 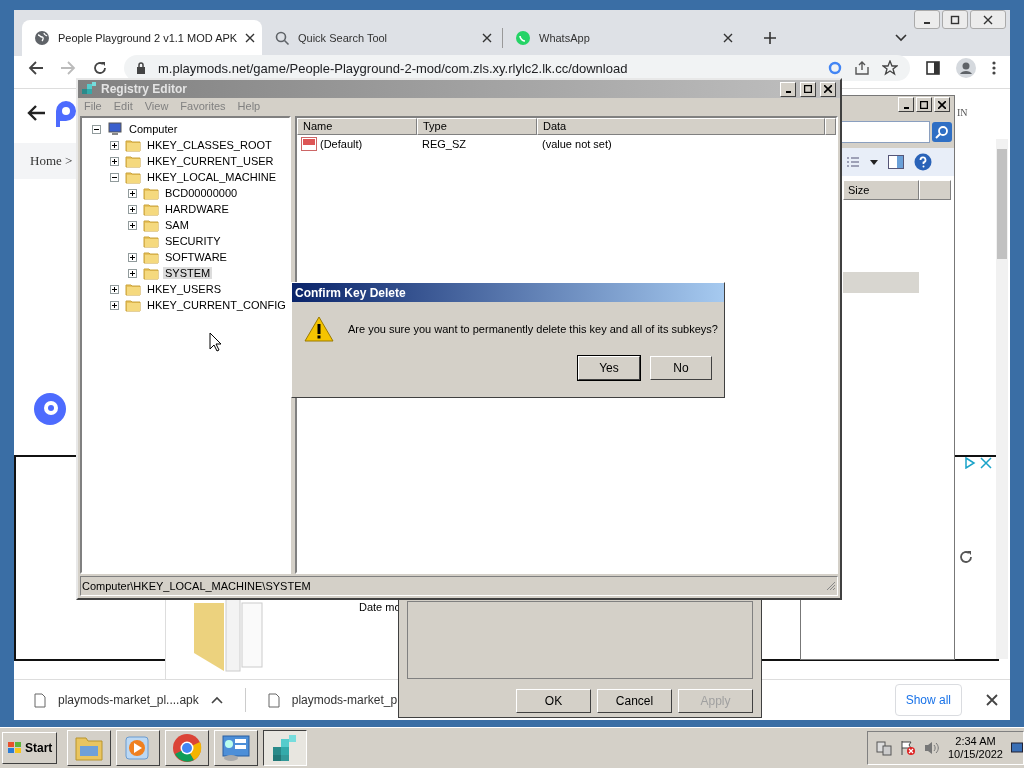 I want to click on tree-item: HARDWARE, so click(x=197, y=209).